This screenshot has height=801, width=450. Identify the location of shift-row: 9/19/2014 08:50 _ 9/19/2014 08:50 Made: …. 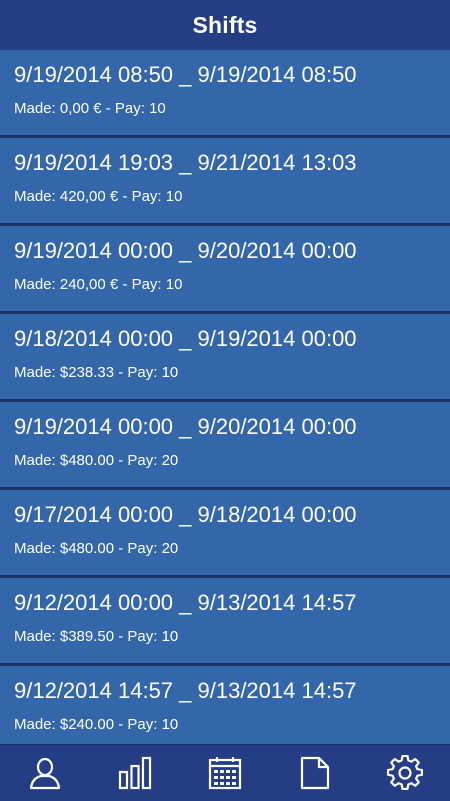
(225, 94).